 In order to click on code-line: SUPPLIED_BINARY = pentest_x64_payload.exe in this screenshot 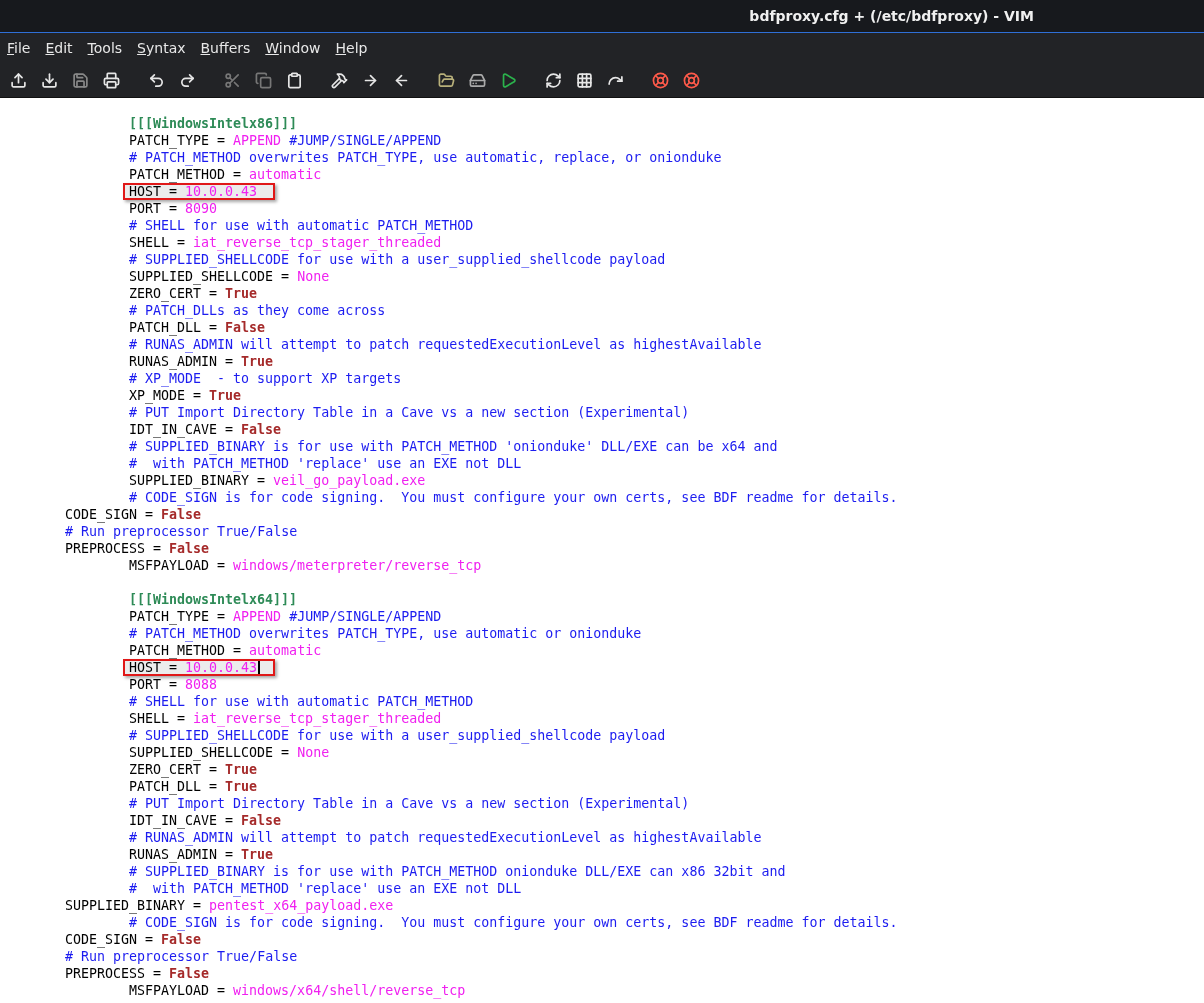, I will do `click(229, 905)`.